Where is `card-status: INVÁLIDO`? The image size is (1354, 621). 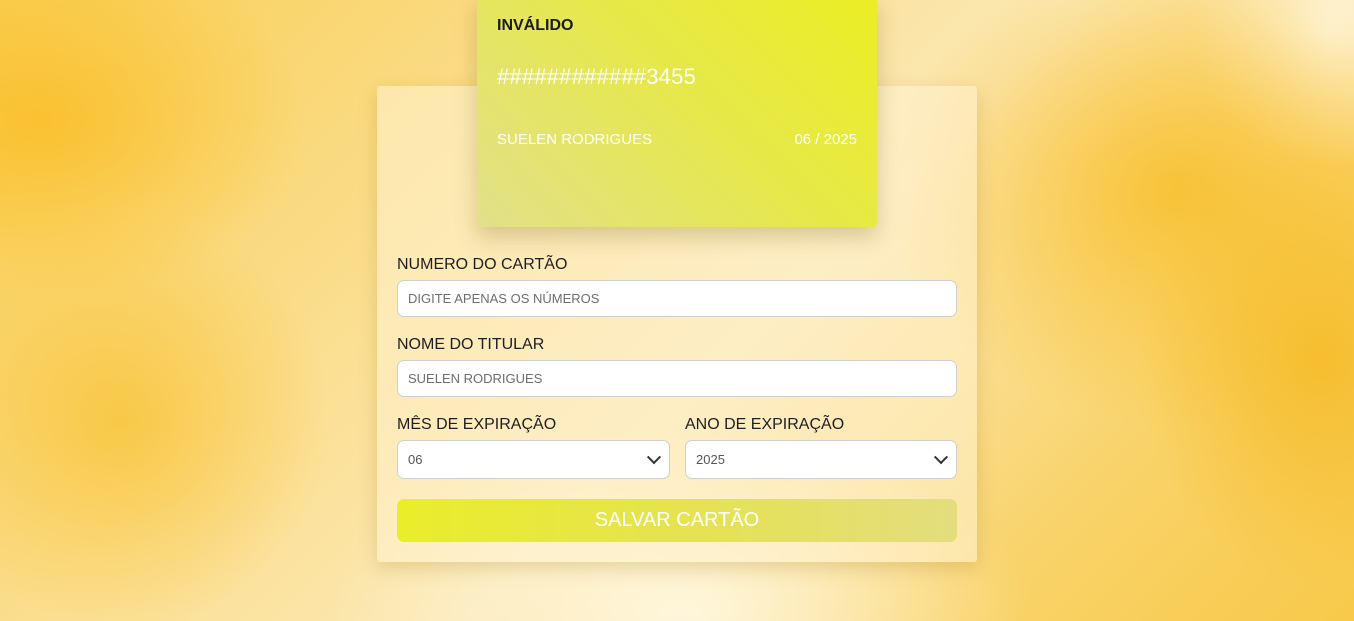
card-status: INVÁLIDO is located at coordinates (535, 25).